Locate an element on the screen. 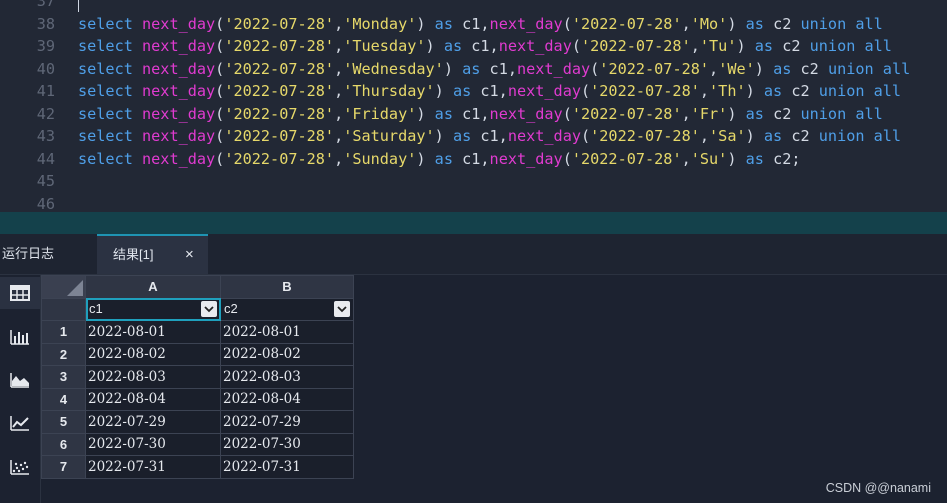 This screenshot has height=503, width=947. table-cell-c1: 2022-08-02 is located at coordinates (153, 354).